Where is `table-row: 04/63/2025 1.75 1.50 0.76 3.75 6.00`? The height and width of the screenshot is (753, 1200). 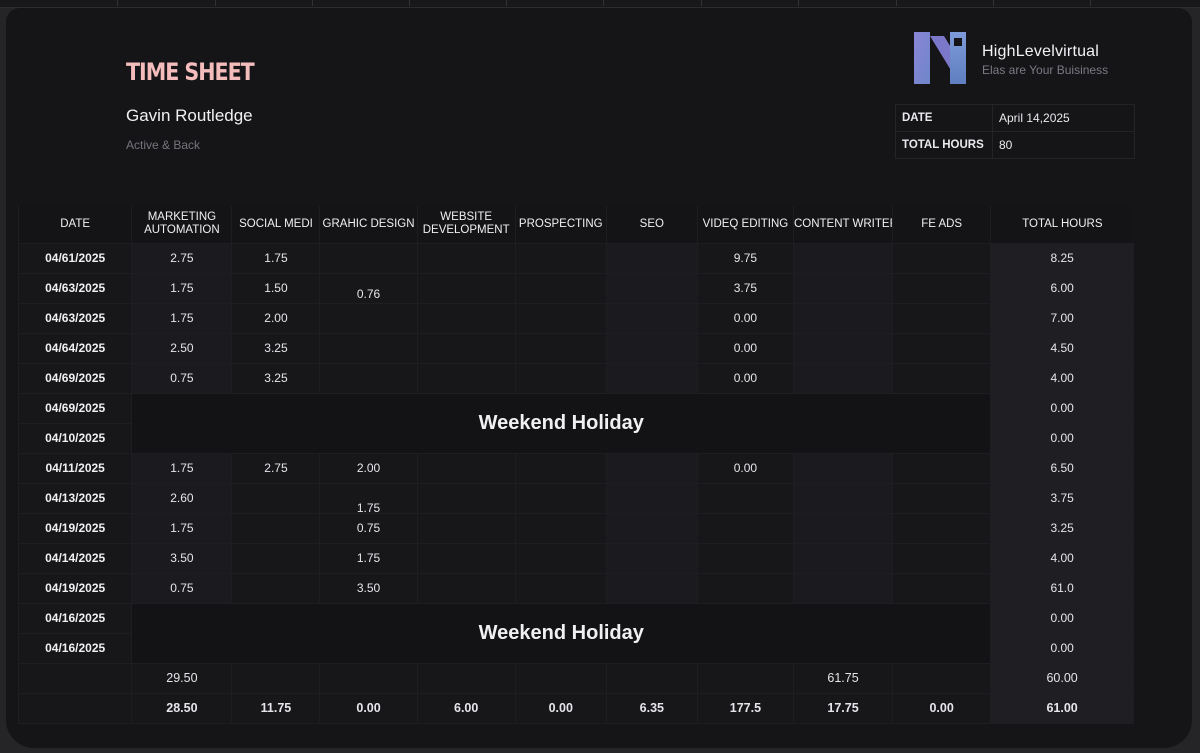
table-row: 04/63/2025 1.75 1.50 0.76 3.75 6.00 is located at coordinates (575, 288).